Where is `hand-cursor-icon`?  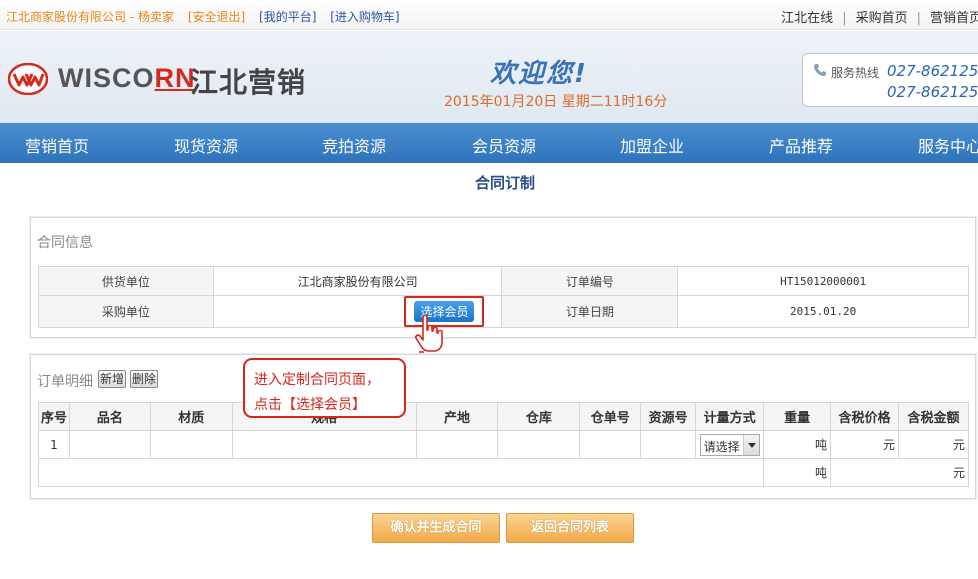 hand-cursor-icon is located at coordinates (429, 333).